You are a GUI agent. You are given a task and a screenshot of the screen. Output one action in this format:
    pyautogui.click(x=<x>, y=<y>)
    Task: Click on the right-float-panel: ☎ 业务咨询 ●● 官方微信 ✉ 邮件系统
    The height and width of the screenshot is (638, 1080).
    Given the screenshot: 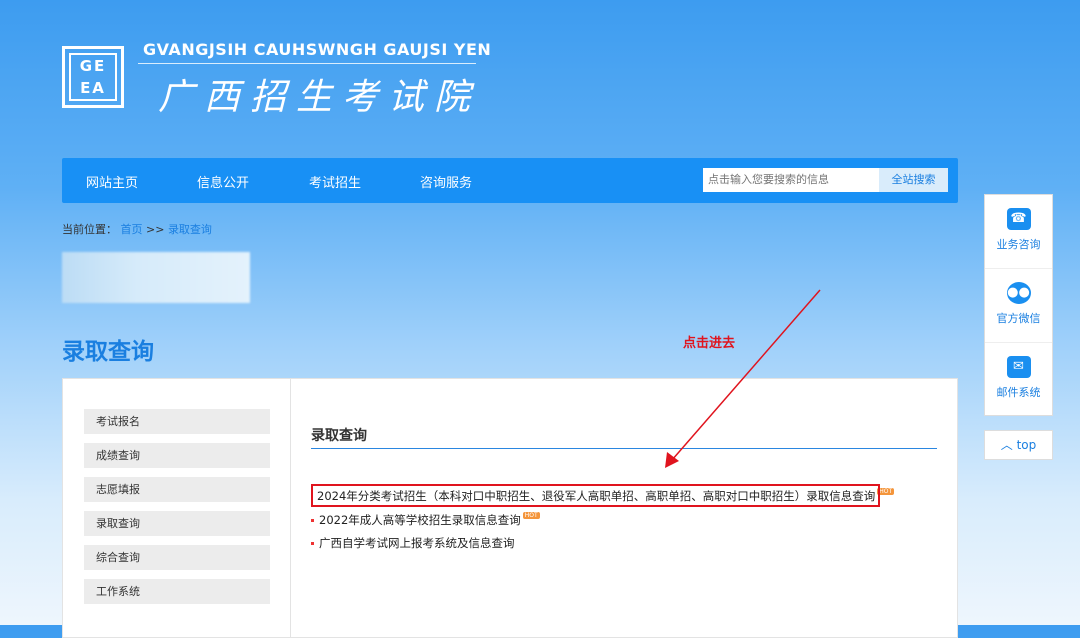 What is the action you would take?
    pyautogui.click(x=1018, y=305)
    